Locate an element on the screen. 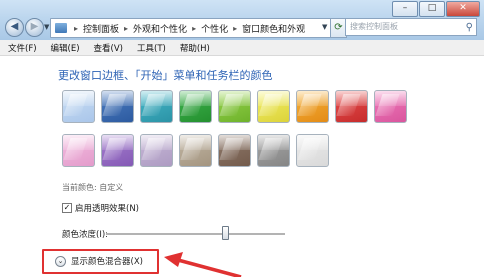 This screenshot has height=277, width=484. close-button: ✕ is located at coordinates (463, 9).